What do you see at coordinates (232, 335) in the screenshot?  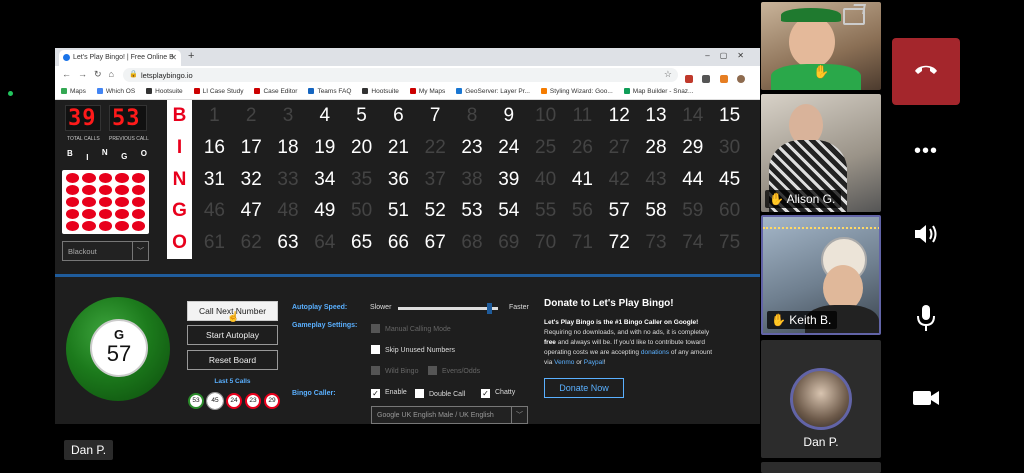 I see `start-autoplay-button: Start Autoplay` at bounding box center [232, 335].